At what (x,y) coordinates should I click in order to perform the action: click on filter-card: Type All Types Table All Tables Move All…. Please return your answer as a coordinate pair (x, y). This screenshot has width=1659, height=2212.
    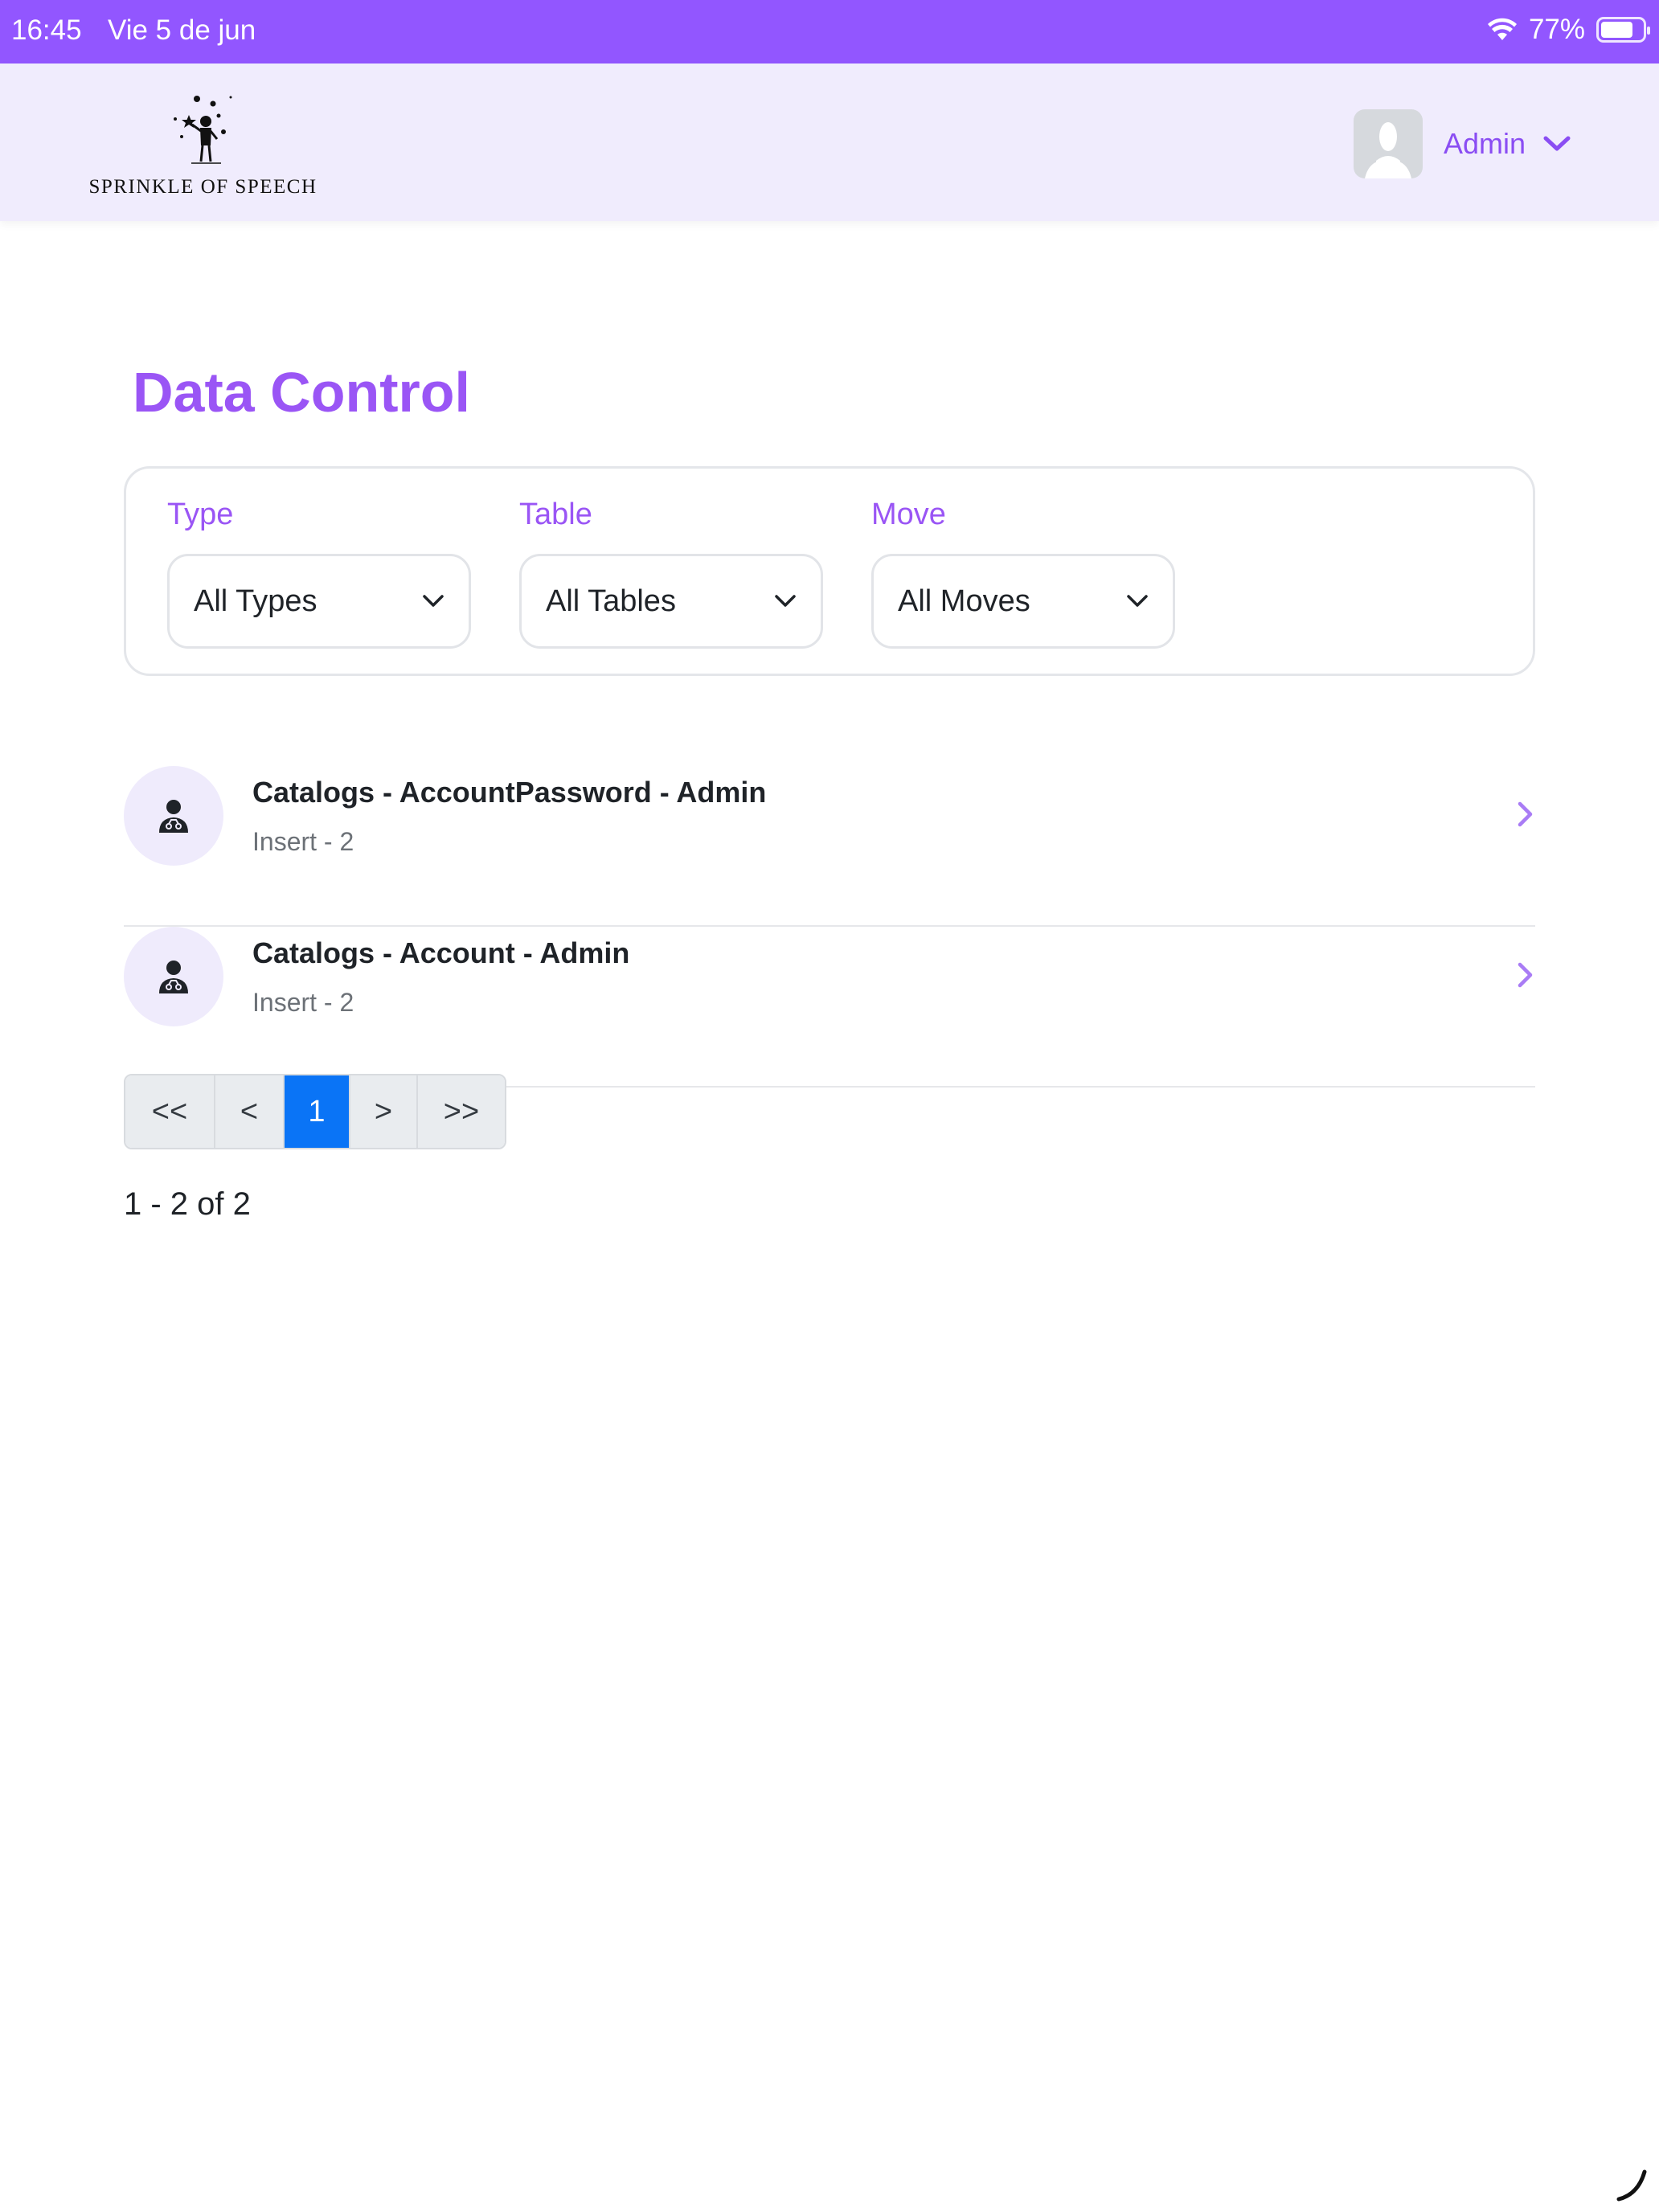
    Looking at the image, I should click on (829, 571).